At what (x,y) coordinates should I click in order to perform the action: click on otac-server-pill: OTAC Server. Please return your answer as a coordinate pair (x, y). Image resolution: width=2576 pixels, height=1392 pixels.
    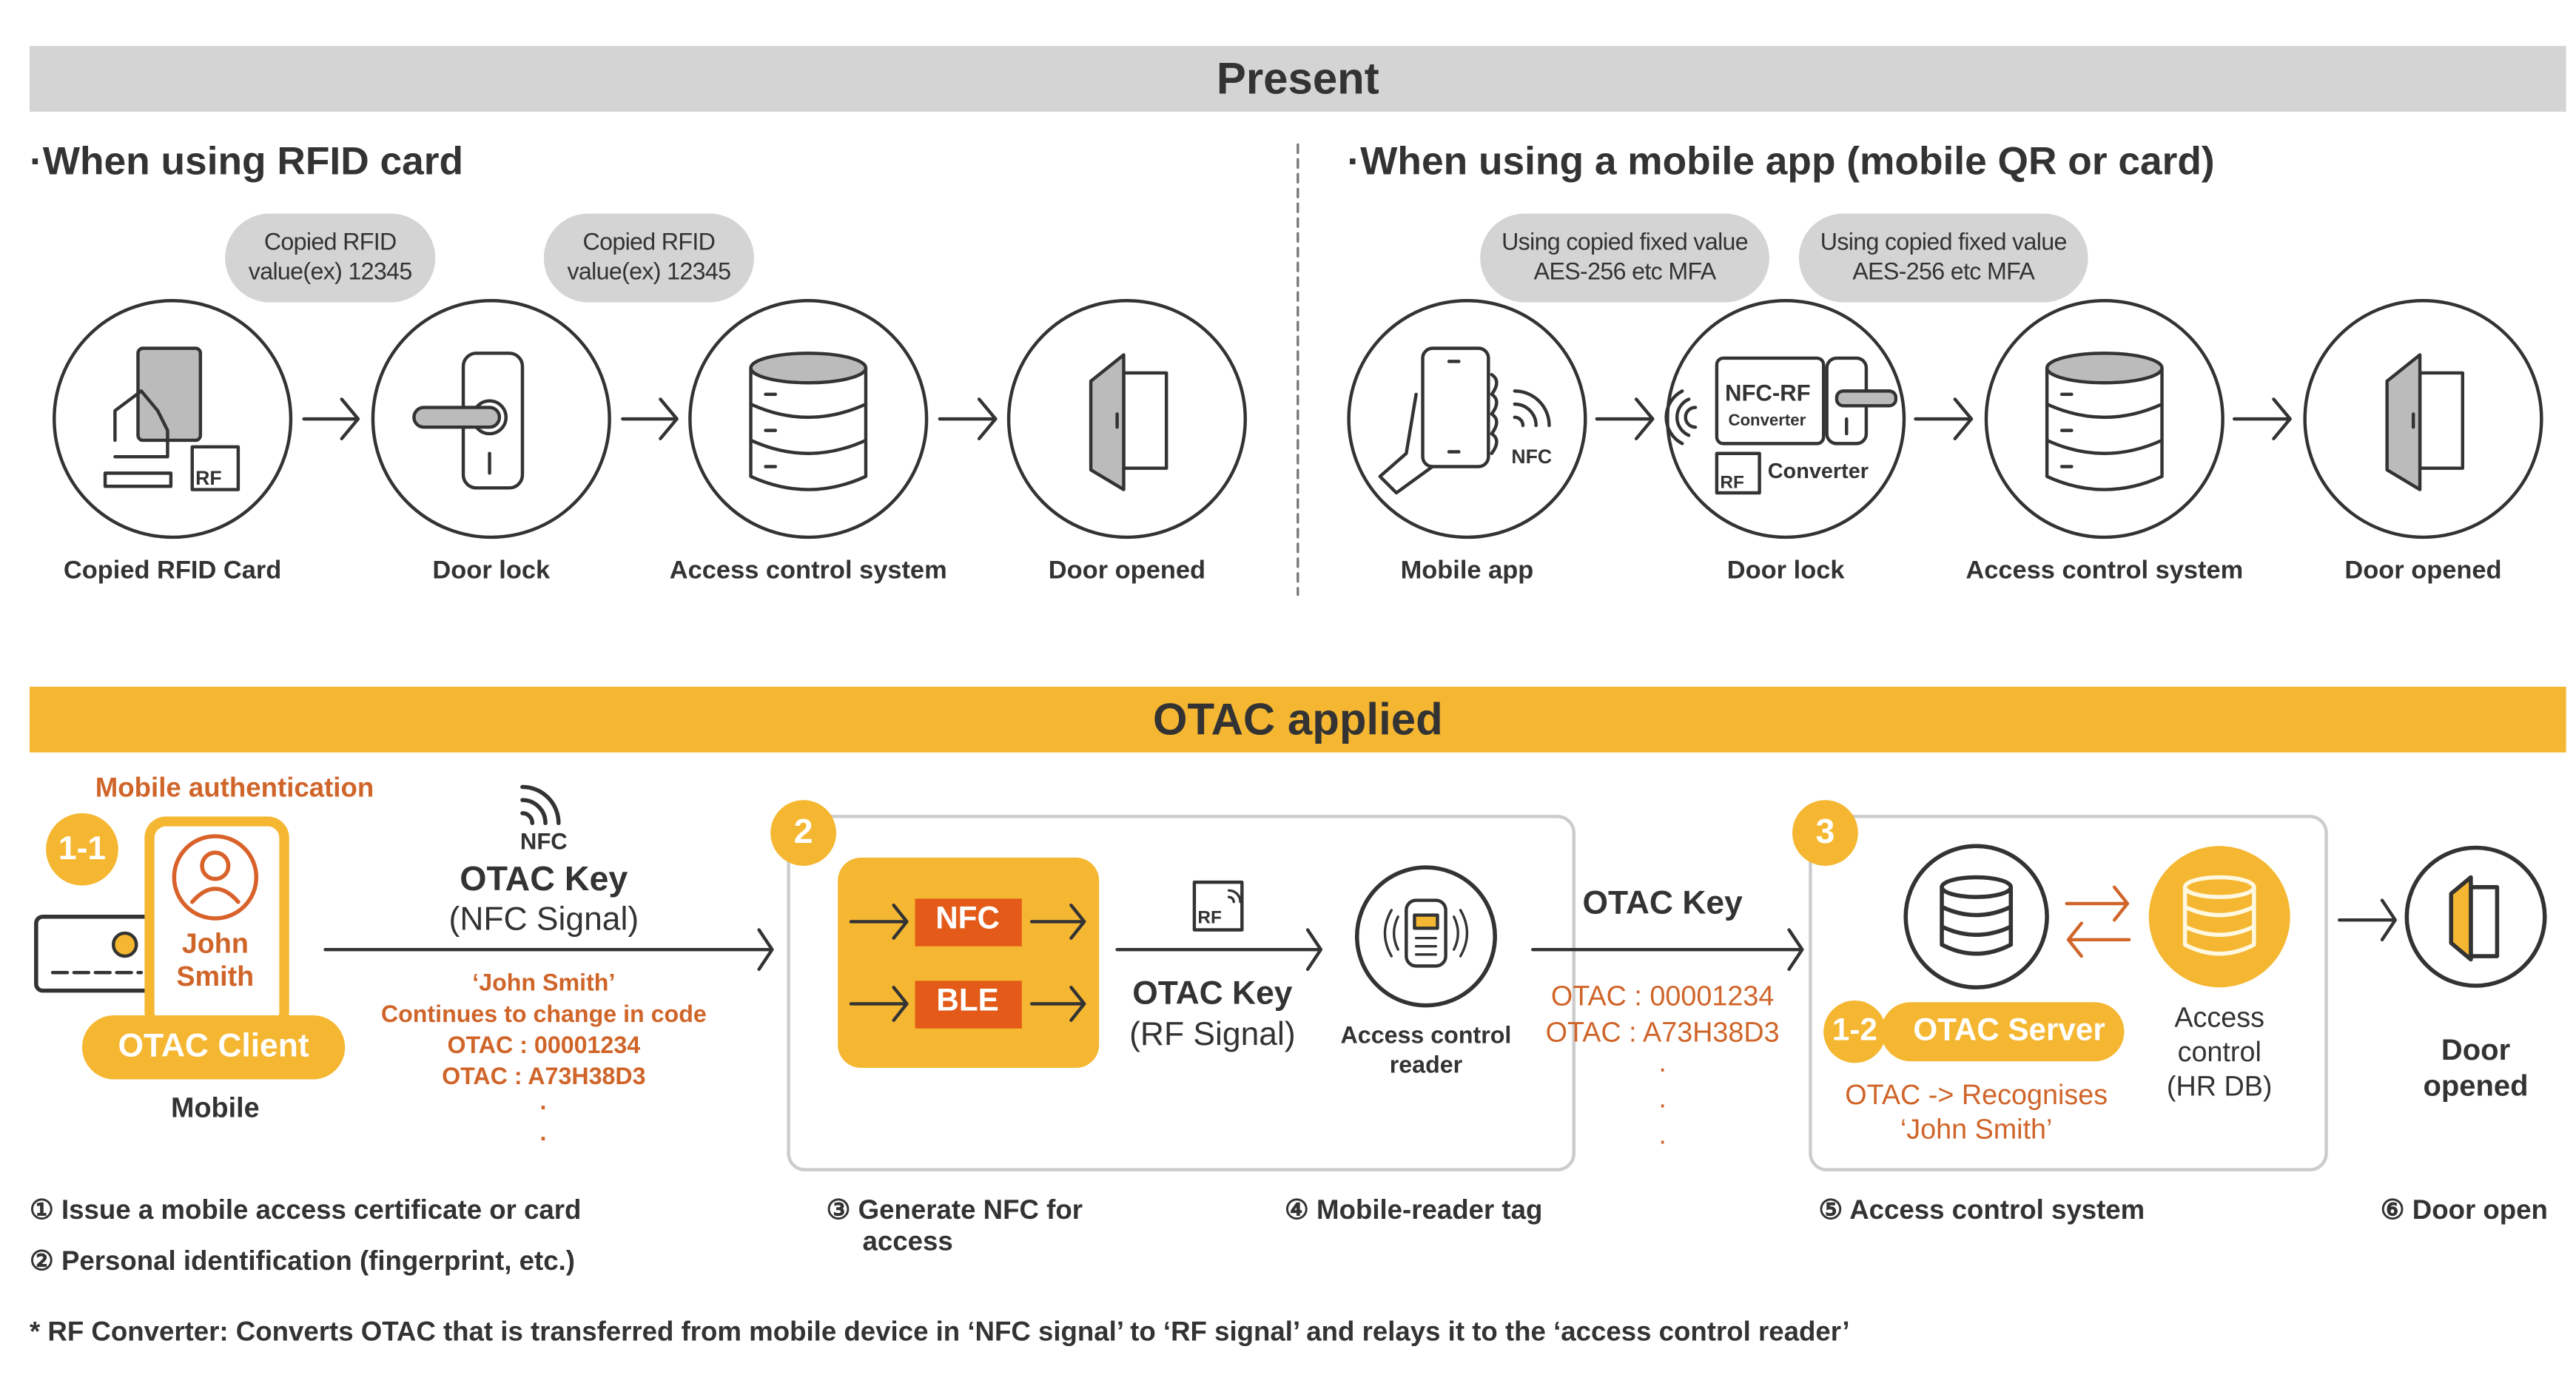
    Looking at the image, I should click on (2002, 1032).